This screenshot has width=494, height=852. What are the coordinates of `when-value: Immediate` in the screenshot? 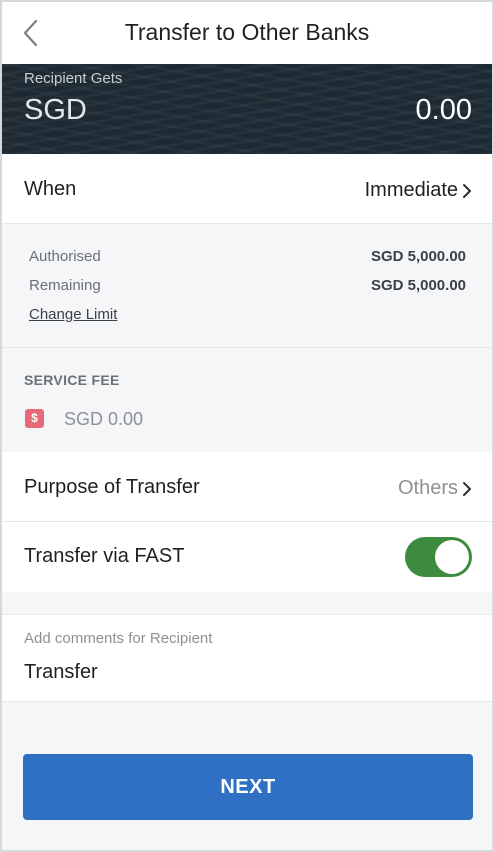 It's located at (411, 190).